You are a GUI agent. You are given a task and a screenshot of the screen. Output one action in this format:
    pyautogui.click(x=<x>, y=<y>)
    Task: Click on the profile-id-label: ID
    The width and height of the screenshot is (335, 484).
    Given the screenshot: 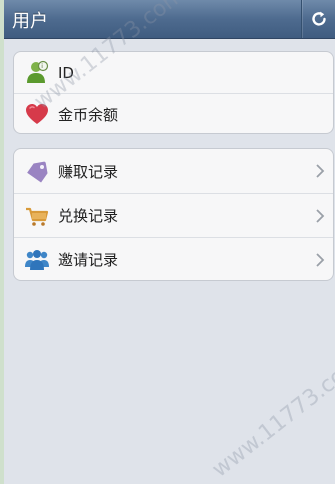 What is the action you would take?
    pyautogui.click(x=66, y=72)
    